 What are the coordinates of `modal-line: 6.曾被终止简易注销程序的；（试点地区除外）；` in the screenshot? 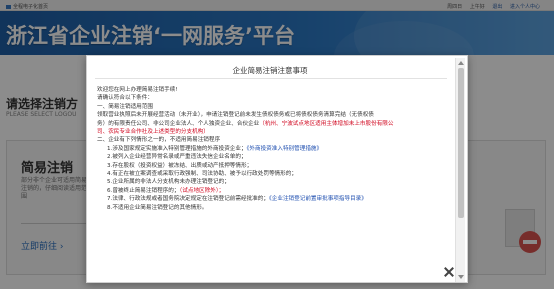 It's located at (271, 191).